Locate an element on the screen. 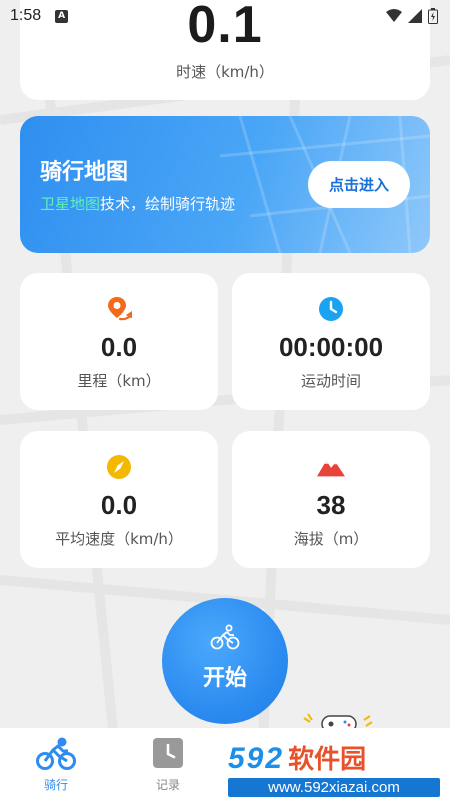 This screenshot has height=800, width=450. altitude-value: 38 is located at coordinates (331, 505).